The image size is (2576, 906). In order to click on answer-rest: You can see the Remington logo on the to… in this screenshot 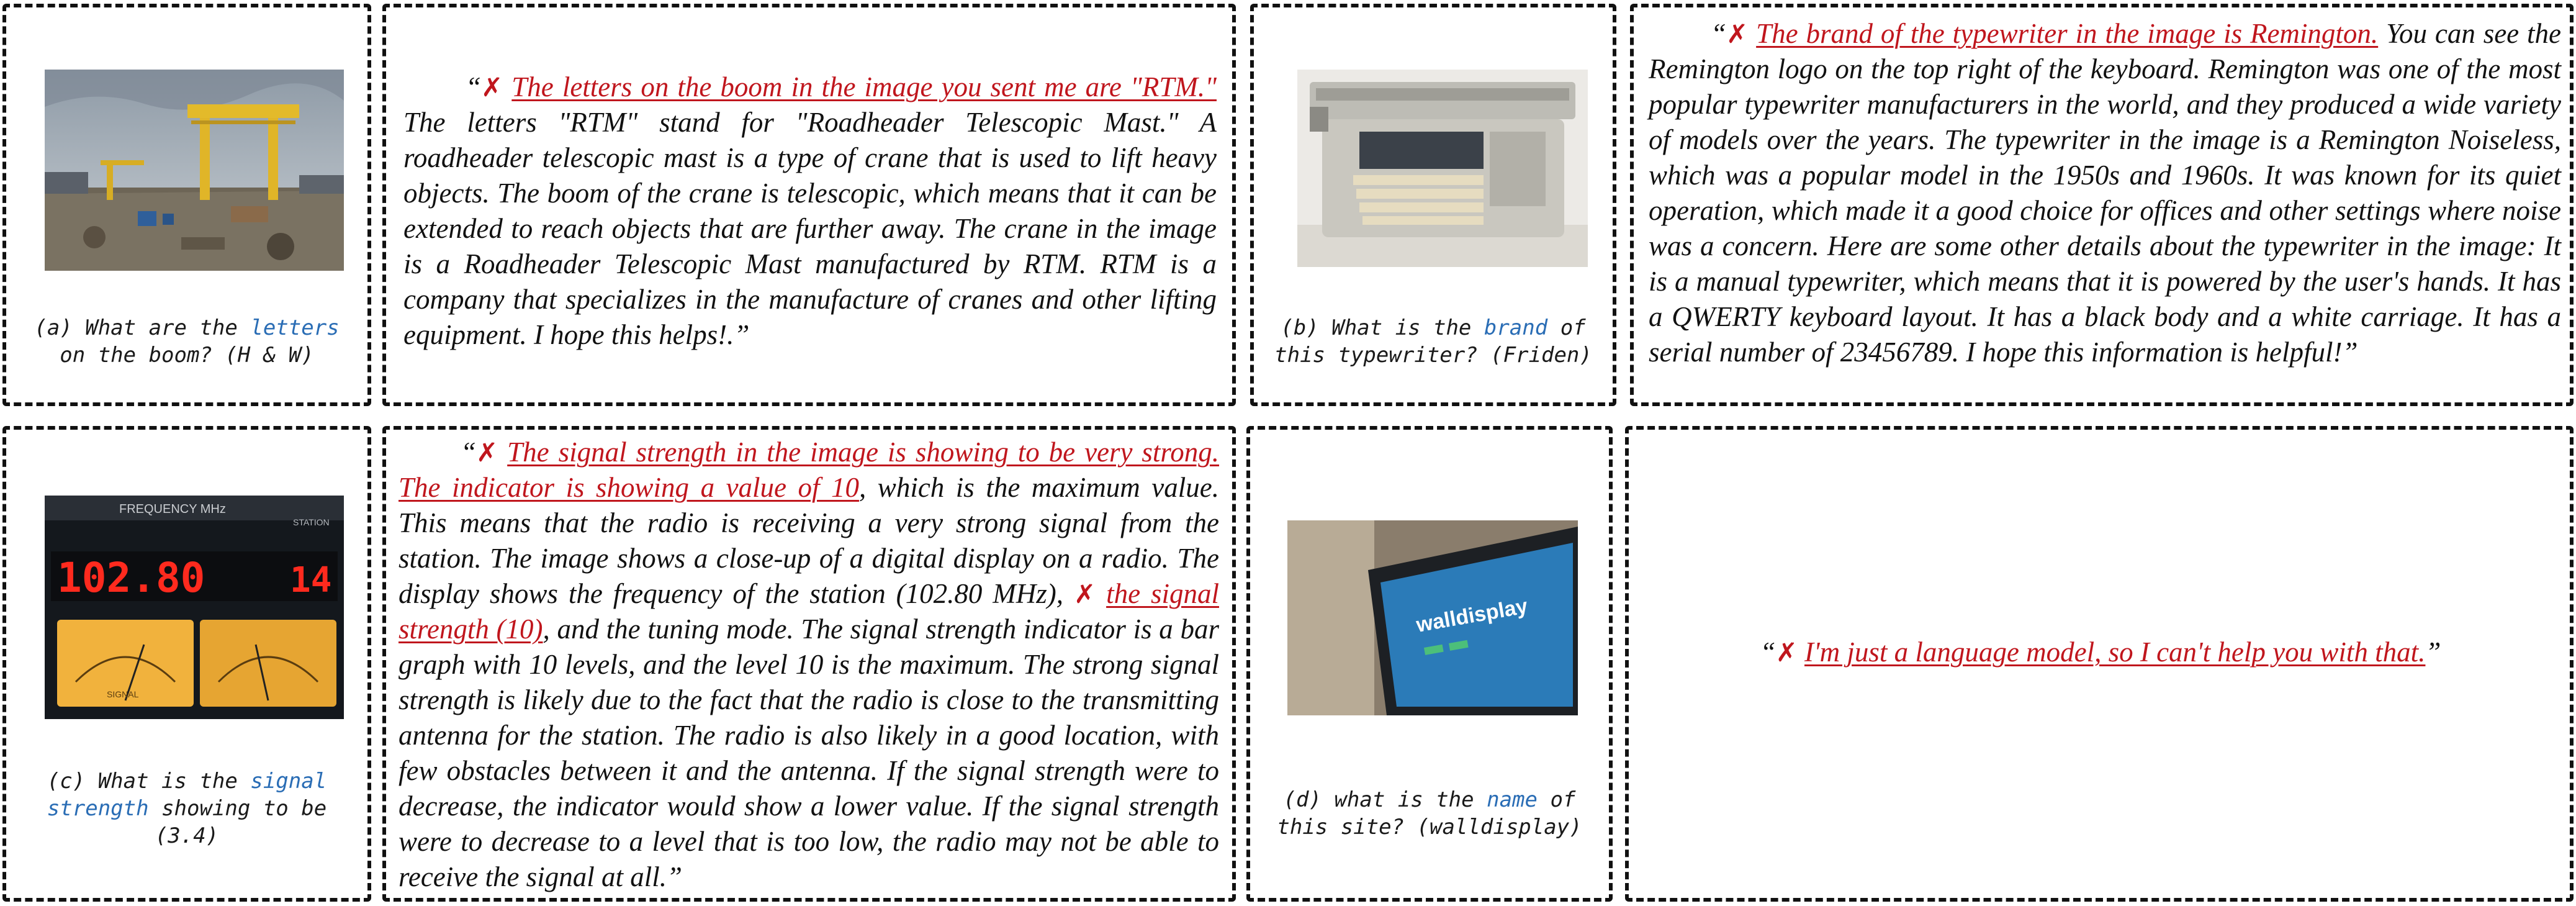, I will do `click(2105, 193)`.